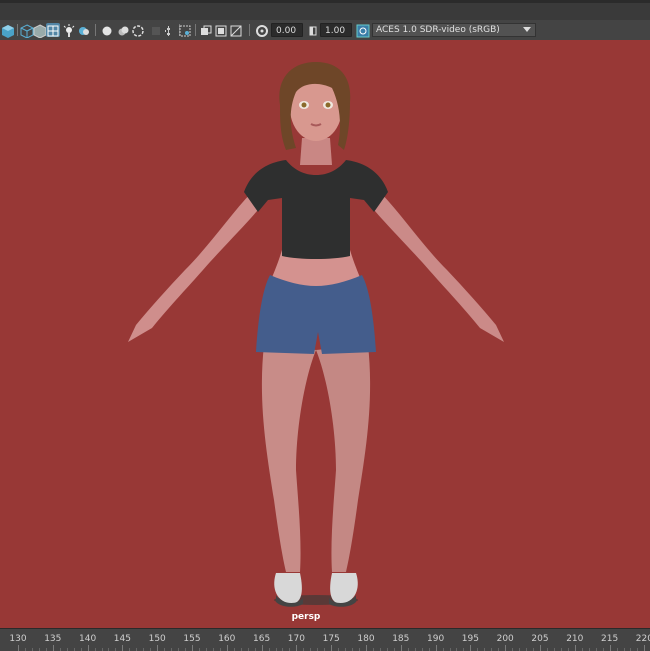 This screenshot has width=650, height=651. What do you see at coordinates (122, 639) in the screenshot?
I see `time-slider-label: 145` at bounding box center [122, 639].